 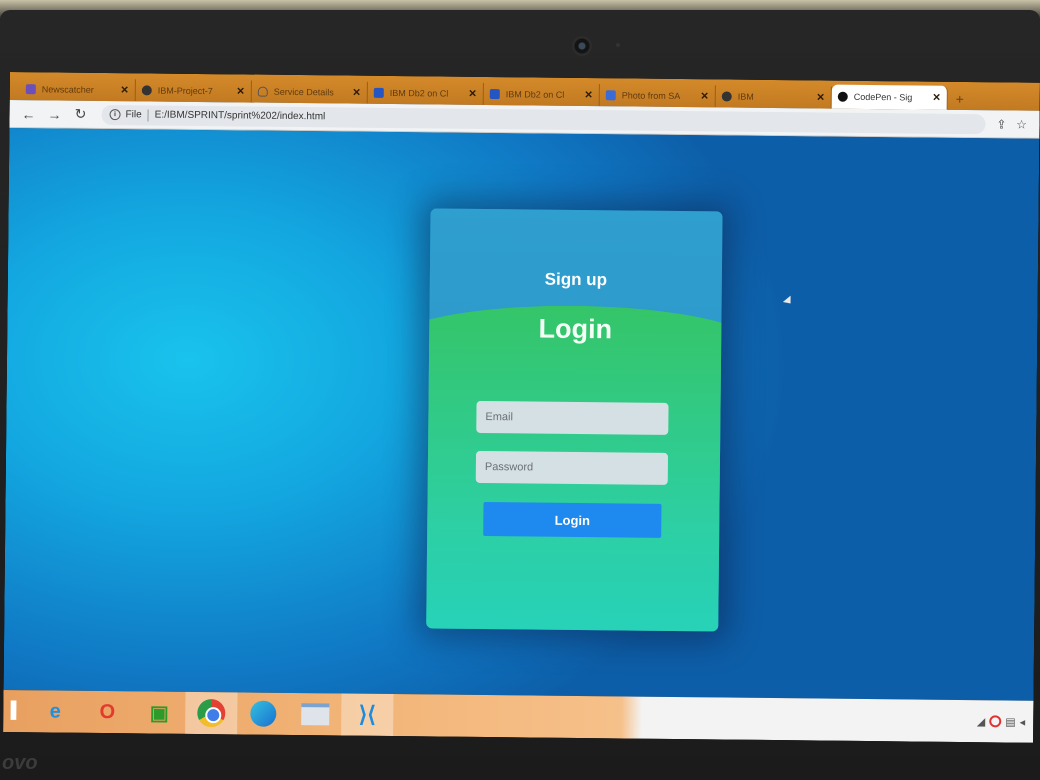 I want to click on new-tab-button: +, so click(x=960, y=99).